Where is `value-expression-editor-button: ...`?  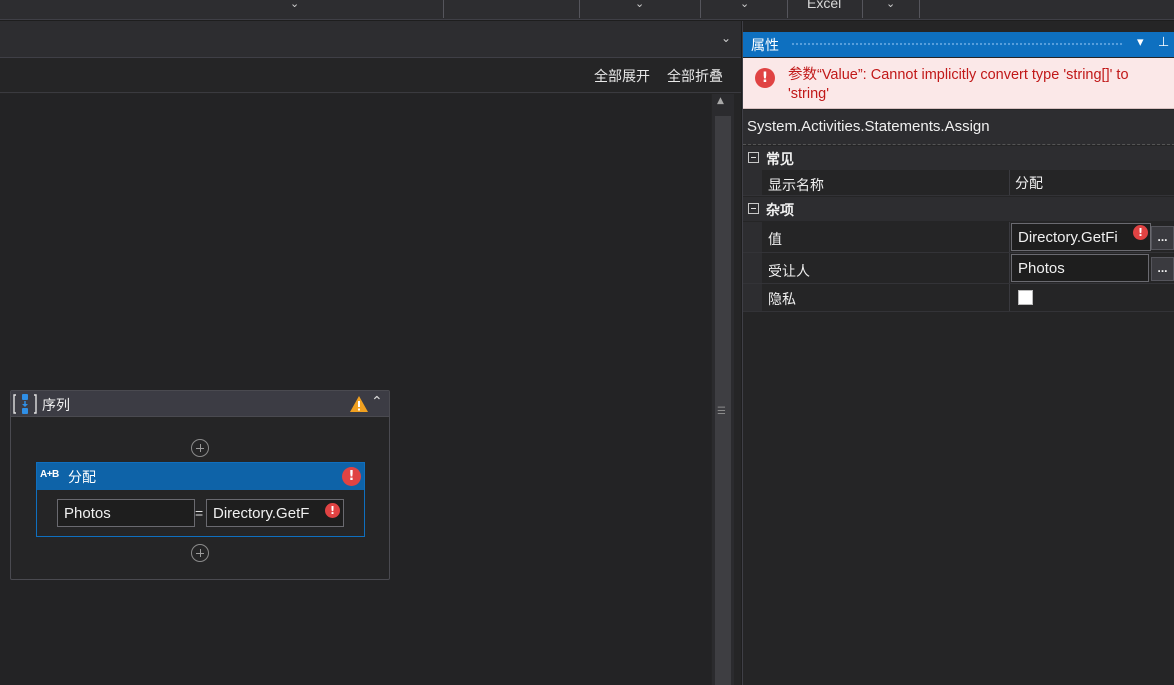 value-expression-editor-button: ... is located at coordinates (1162, 238).